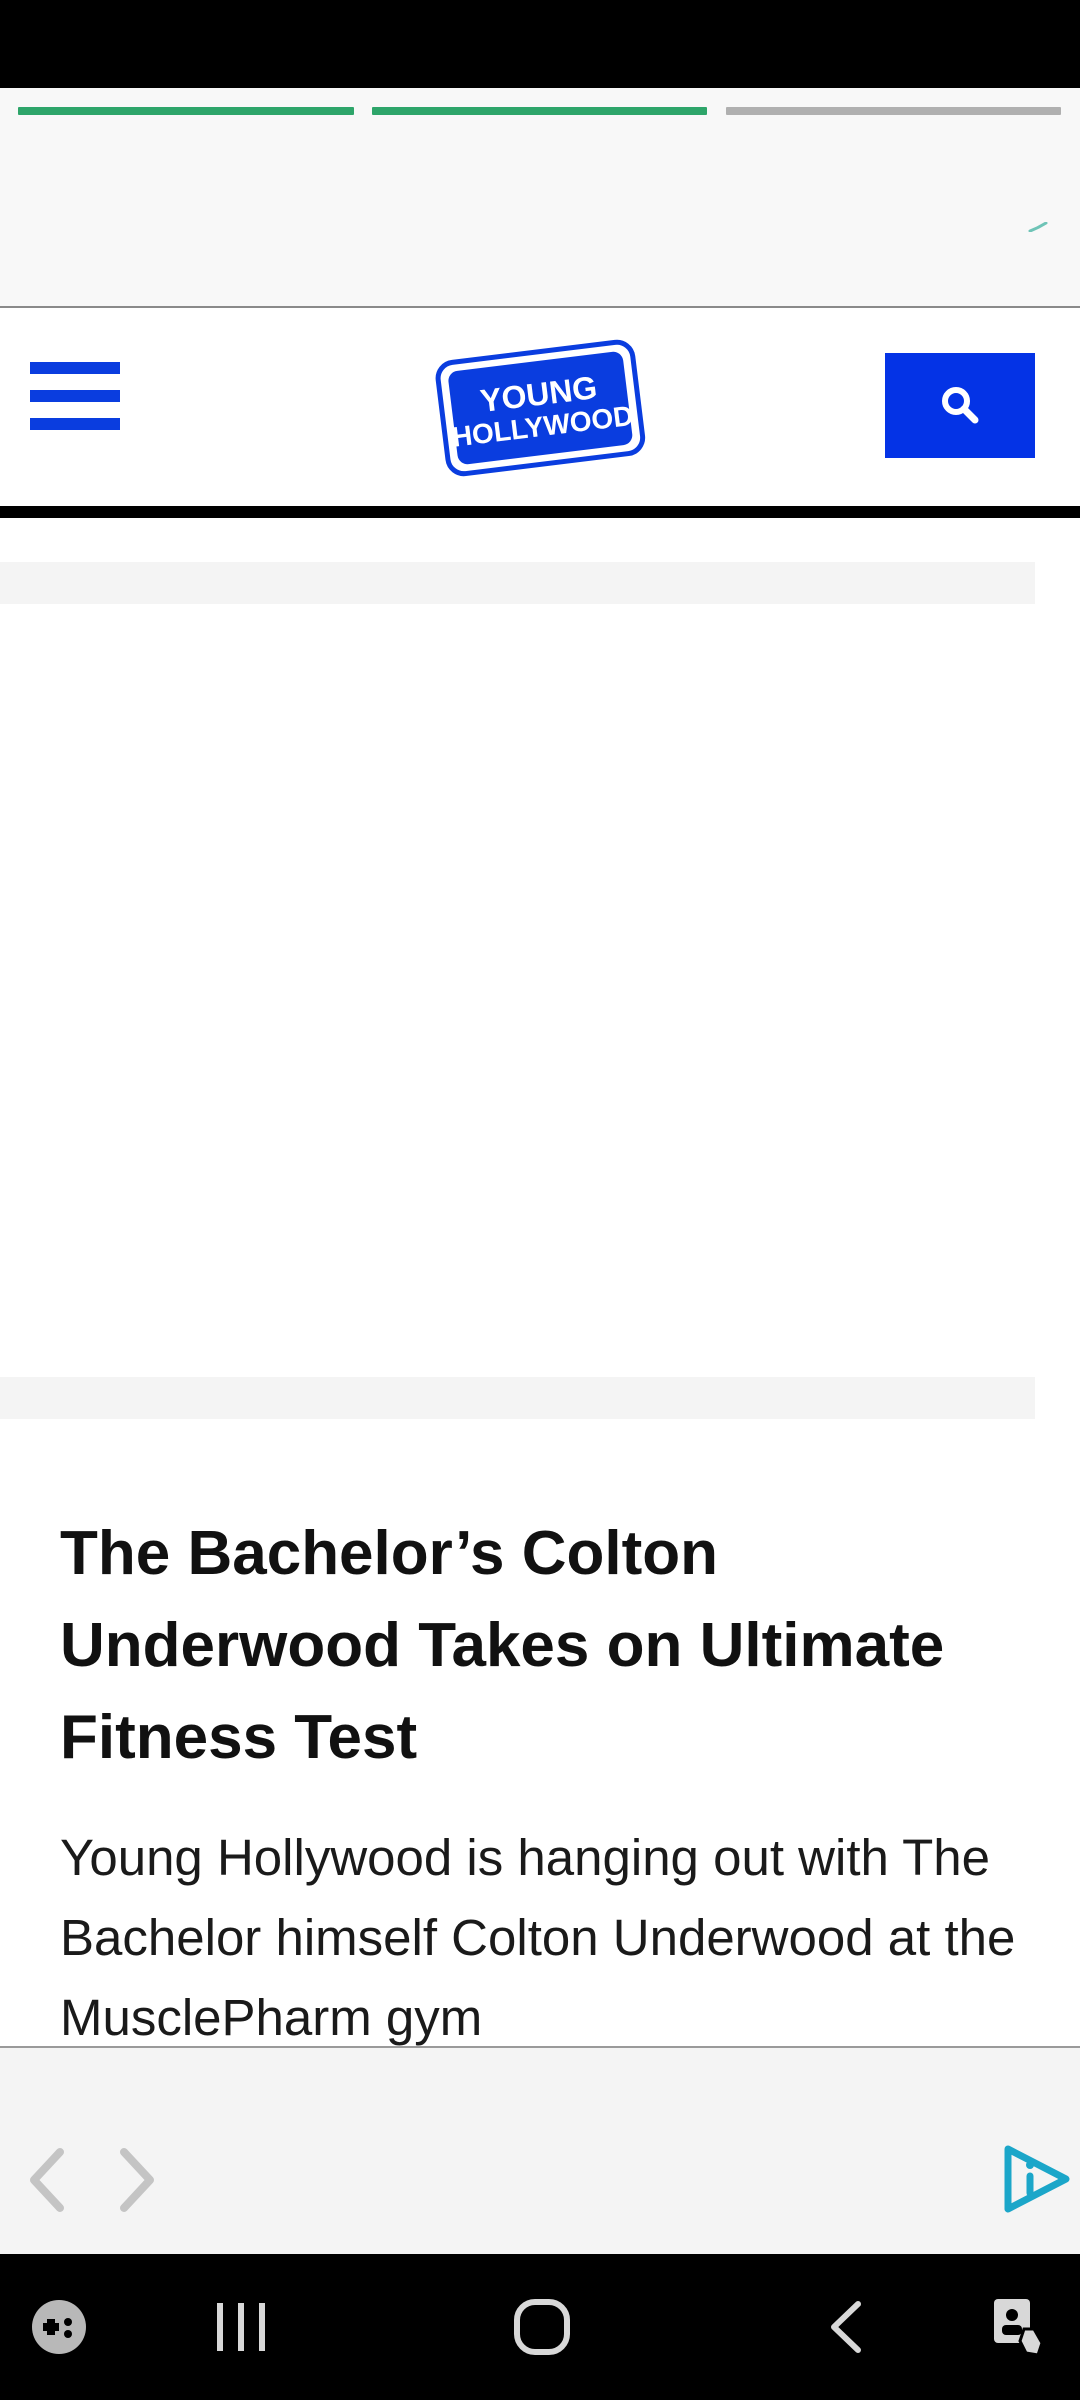 The height and width of the screenshot is (2400, 1080). Describe the element at coordinates (75, 397) in the screenshot. I see `hamburger-menu-icon` at that location.